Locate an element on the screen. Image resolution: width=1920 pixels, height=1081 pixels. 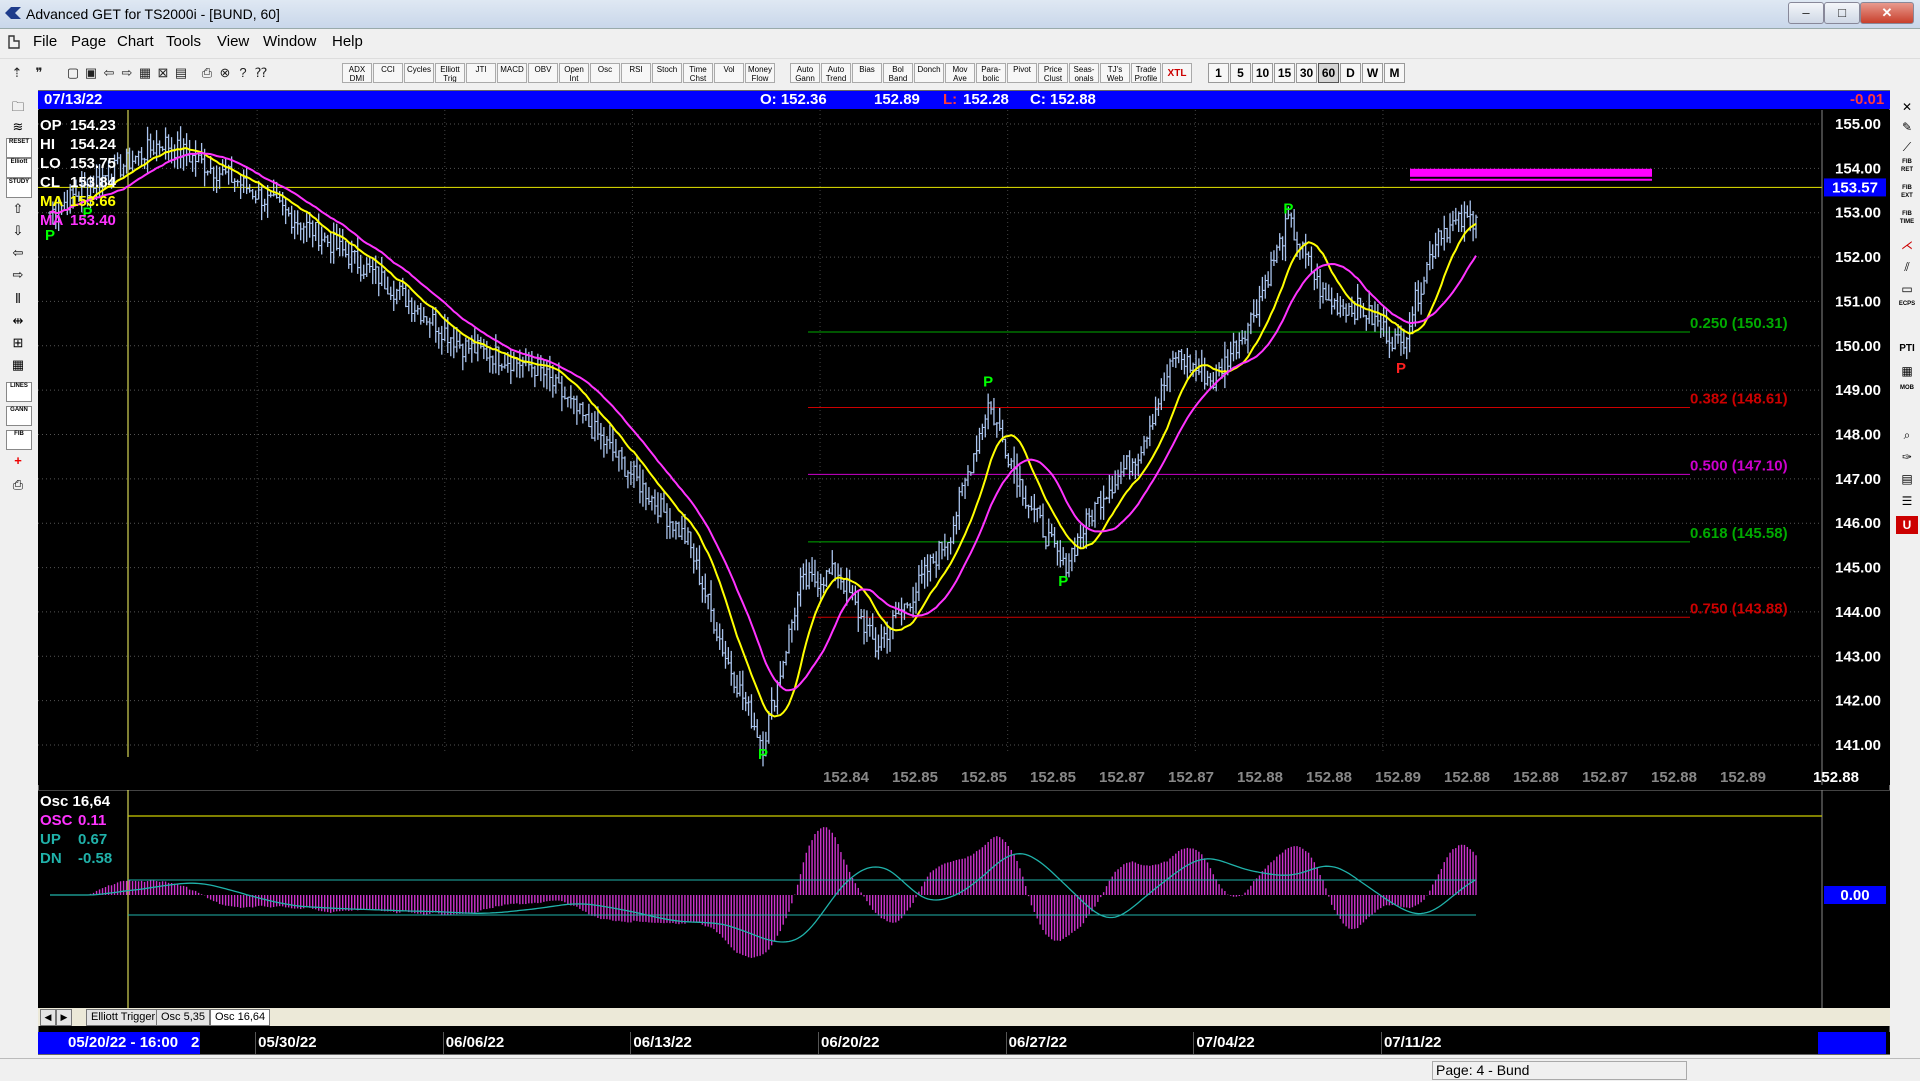
cross-tool-icon: ✕ is located at coordinates (1907, 107).